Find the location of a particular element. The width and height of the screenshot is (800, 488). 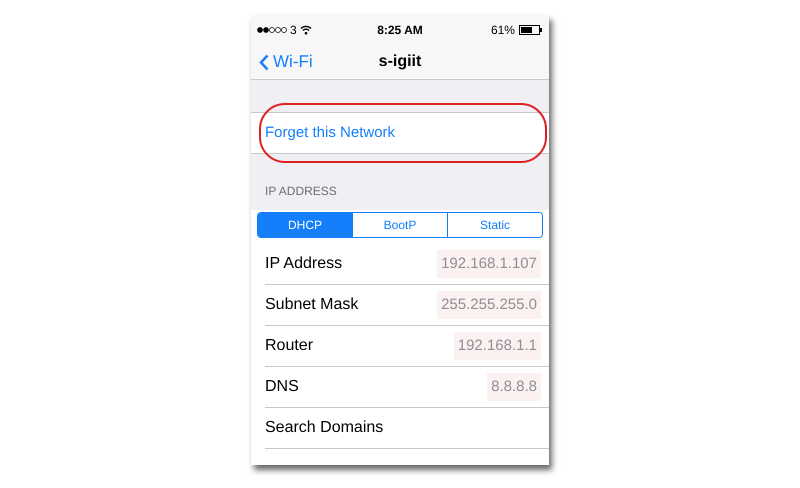

signal-icon is located at coordinates (272, 30).